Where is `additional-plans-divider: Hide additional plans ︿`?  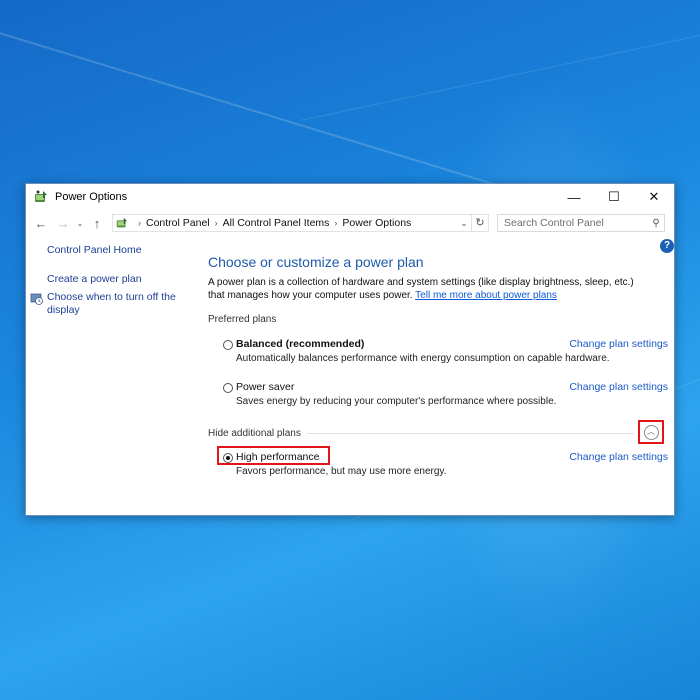
additional-plans-divider: Hide additional plans ︿ is located at coordinates (438, 432).